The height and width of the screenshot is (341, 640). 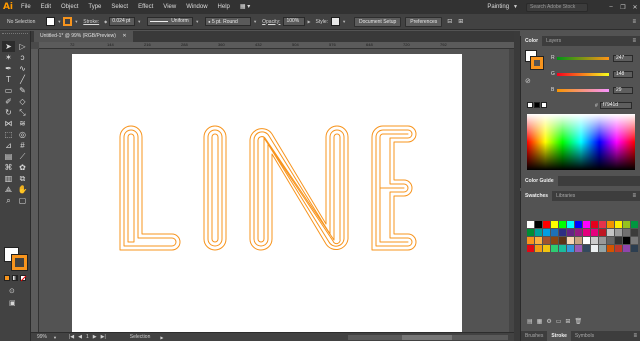 What do you see at coordinates (145, 7) in the screenshot?
I see `menu-effect: Effect` at bounding box center [145, 7].